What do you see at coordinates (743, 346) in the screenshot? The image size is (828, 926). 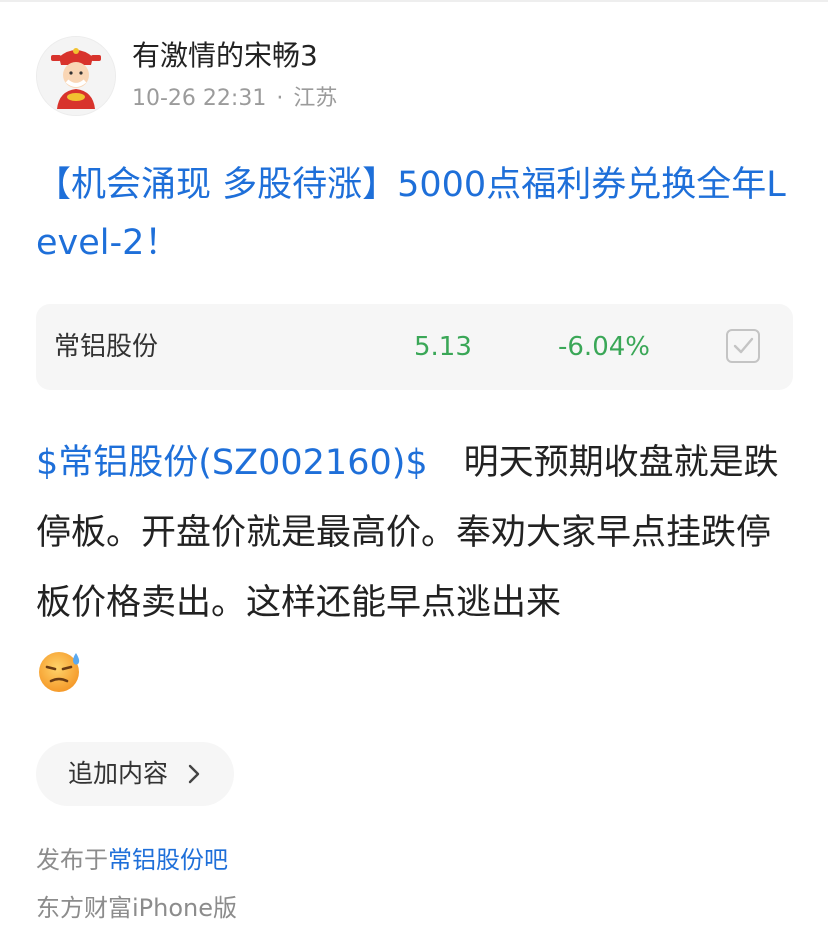 I see `checkbox-check-icon` at bounding box center [743, 346].